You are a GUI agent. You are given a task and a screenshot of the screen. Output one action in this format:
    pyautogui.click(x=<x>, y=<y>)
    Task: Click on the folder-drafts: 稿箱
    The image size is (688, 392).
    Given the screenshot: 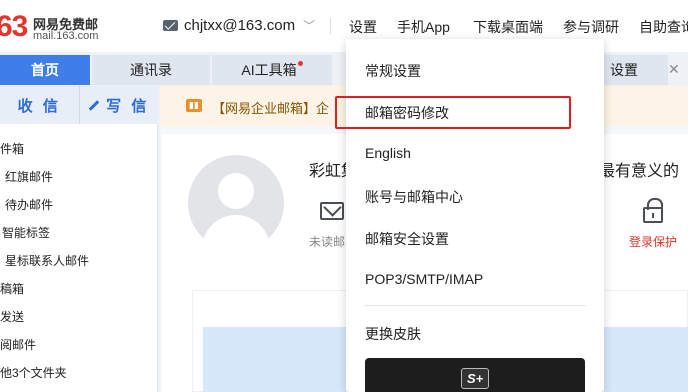 What is the action you would take?
    pyautogui.click(x=12, y=288)
    